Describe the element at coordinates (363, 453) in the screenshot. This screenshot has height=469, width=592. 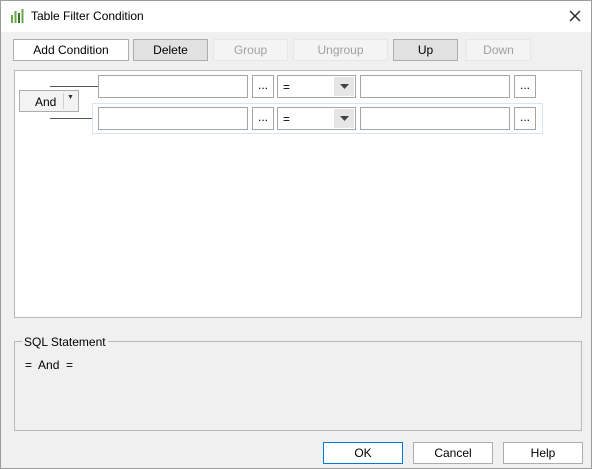
I see `ok-button: OK` at that location.